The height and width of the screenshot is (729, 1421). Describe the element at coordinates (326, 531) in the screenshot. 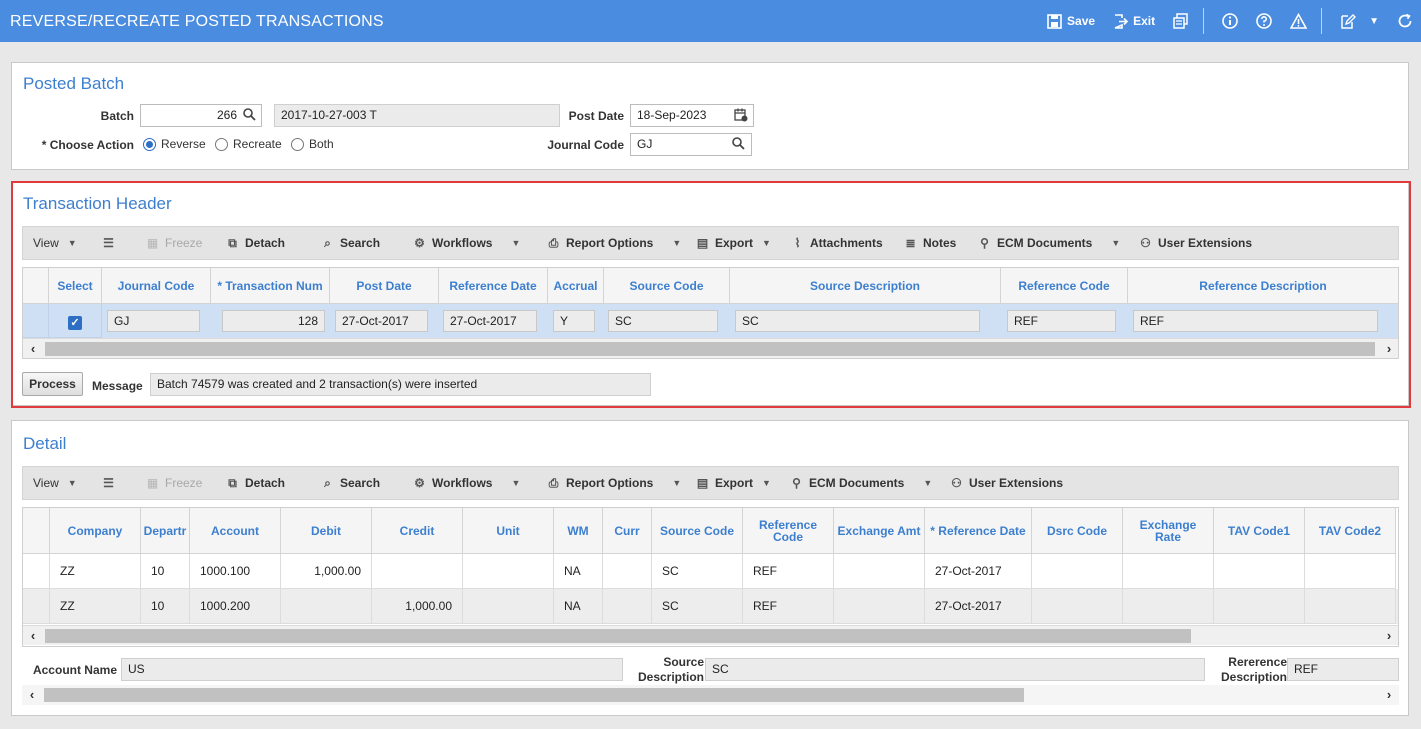

I see `column-header-debit: Debit` at that location.